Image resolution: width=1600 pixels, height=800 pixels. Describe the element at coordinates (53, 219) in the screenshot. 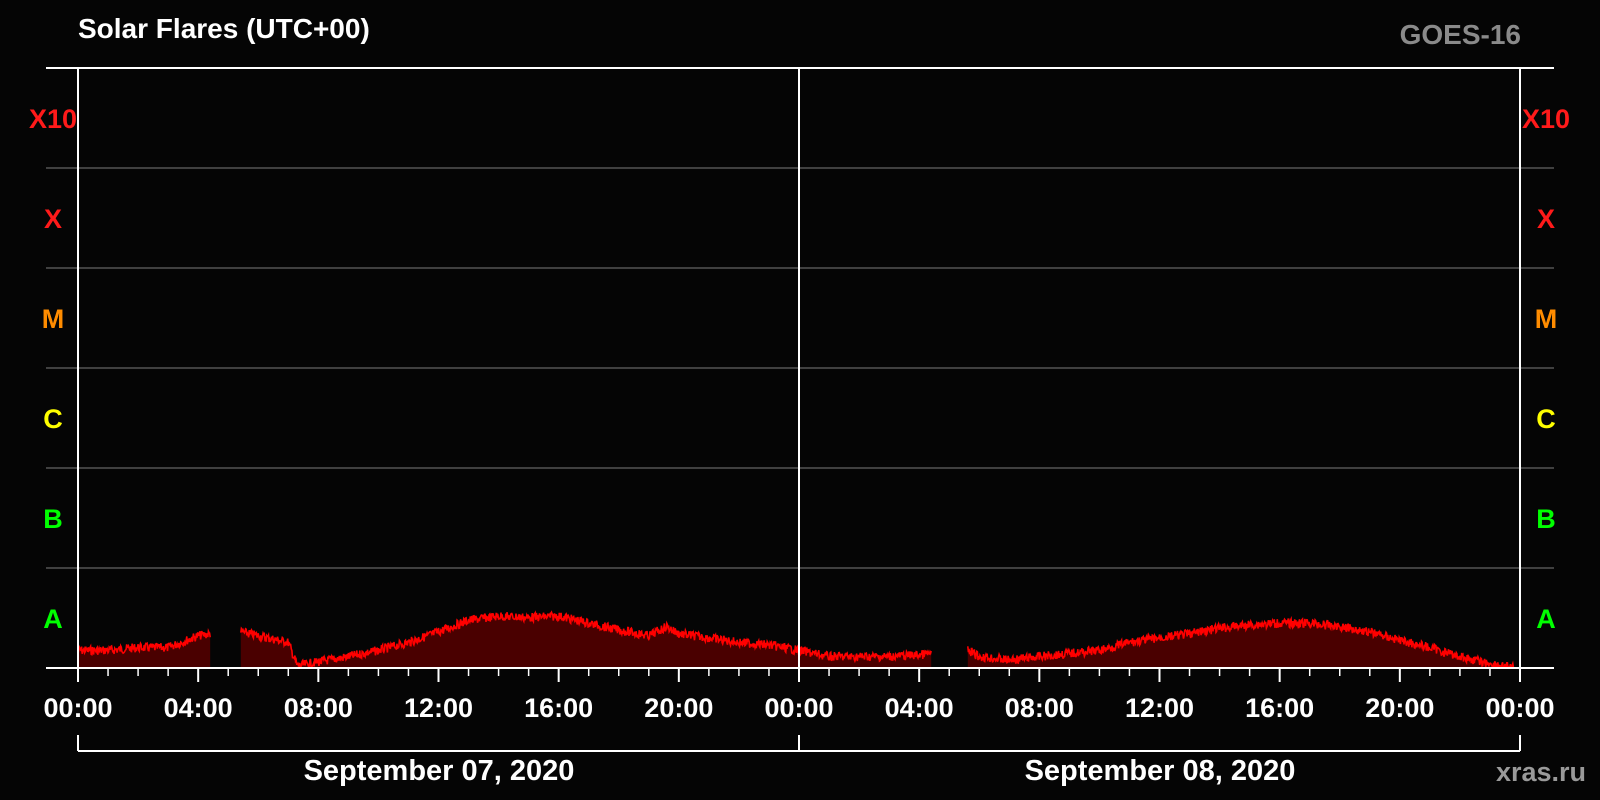

I see `class-label-x-left: X` at that location.